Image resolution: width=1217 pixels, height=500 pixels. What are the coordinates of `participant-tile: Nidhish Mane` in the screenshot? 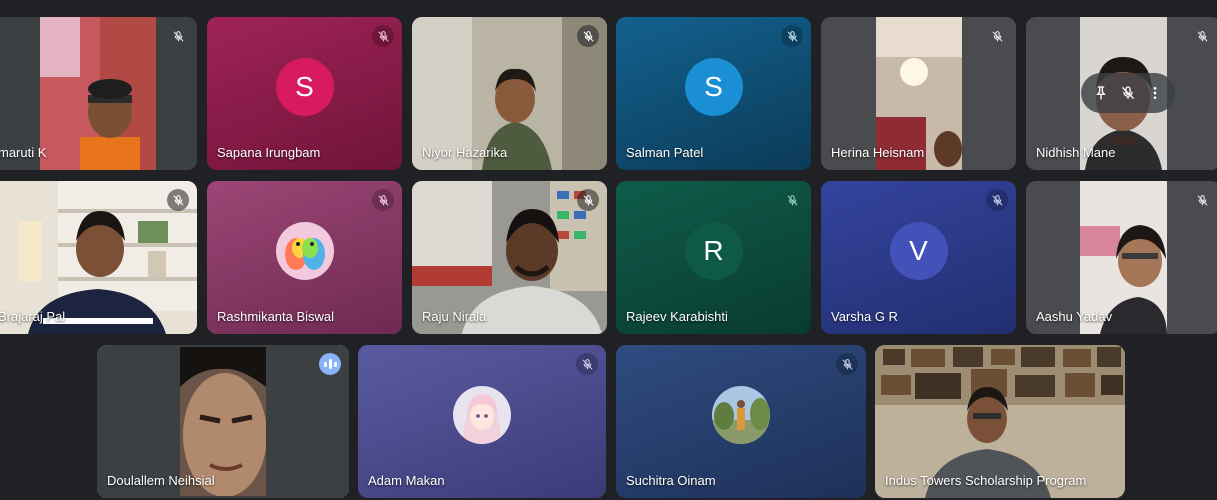 It's located at (1121, 93).